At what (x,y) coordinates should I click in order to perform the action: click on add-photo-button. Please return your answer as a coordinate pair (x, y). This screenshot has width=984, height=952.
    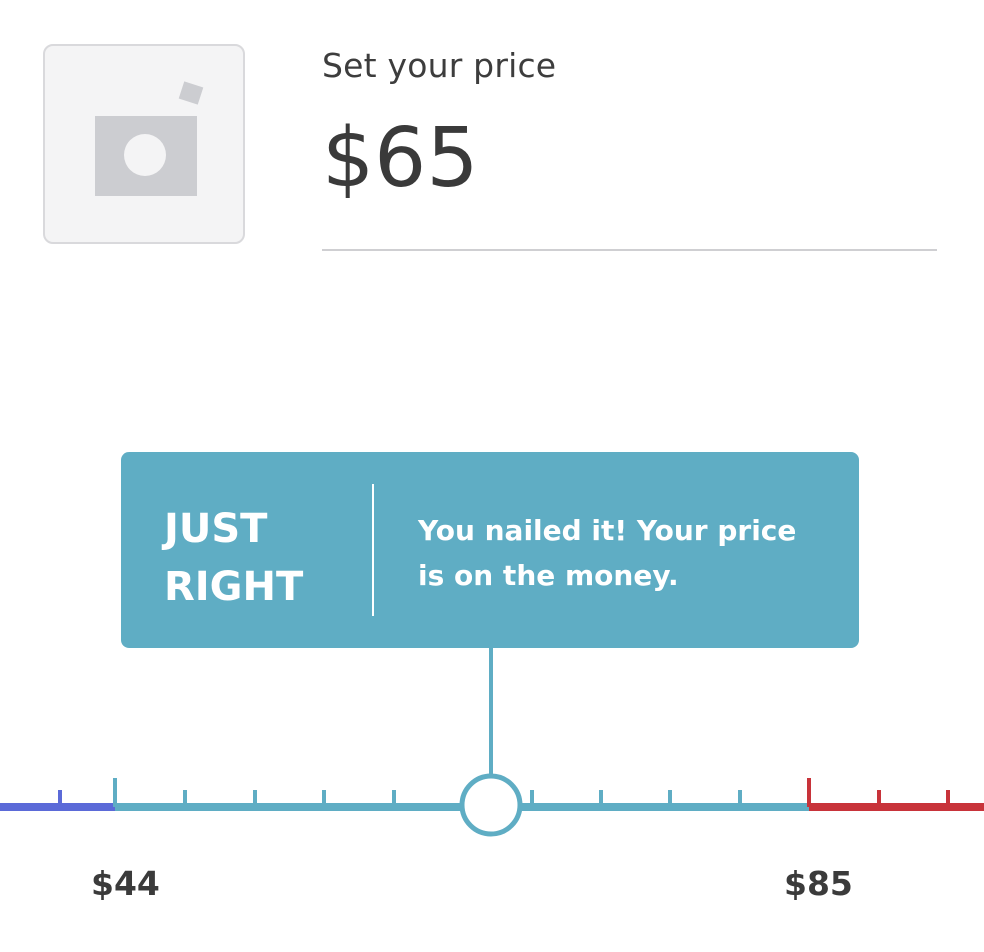
    Looking at the image, I should click on (144, 144).